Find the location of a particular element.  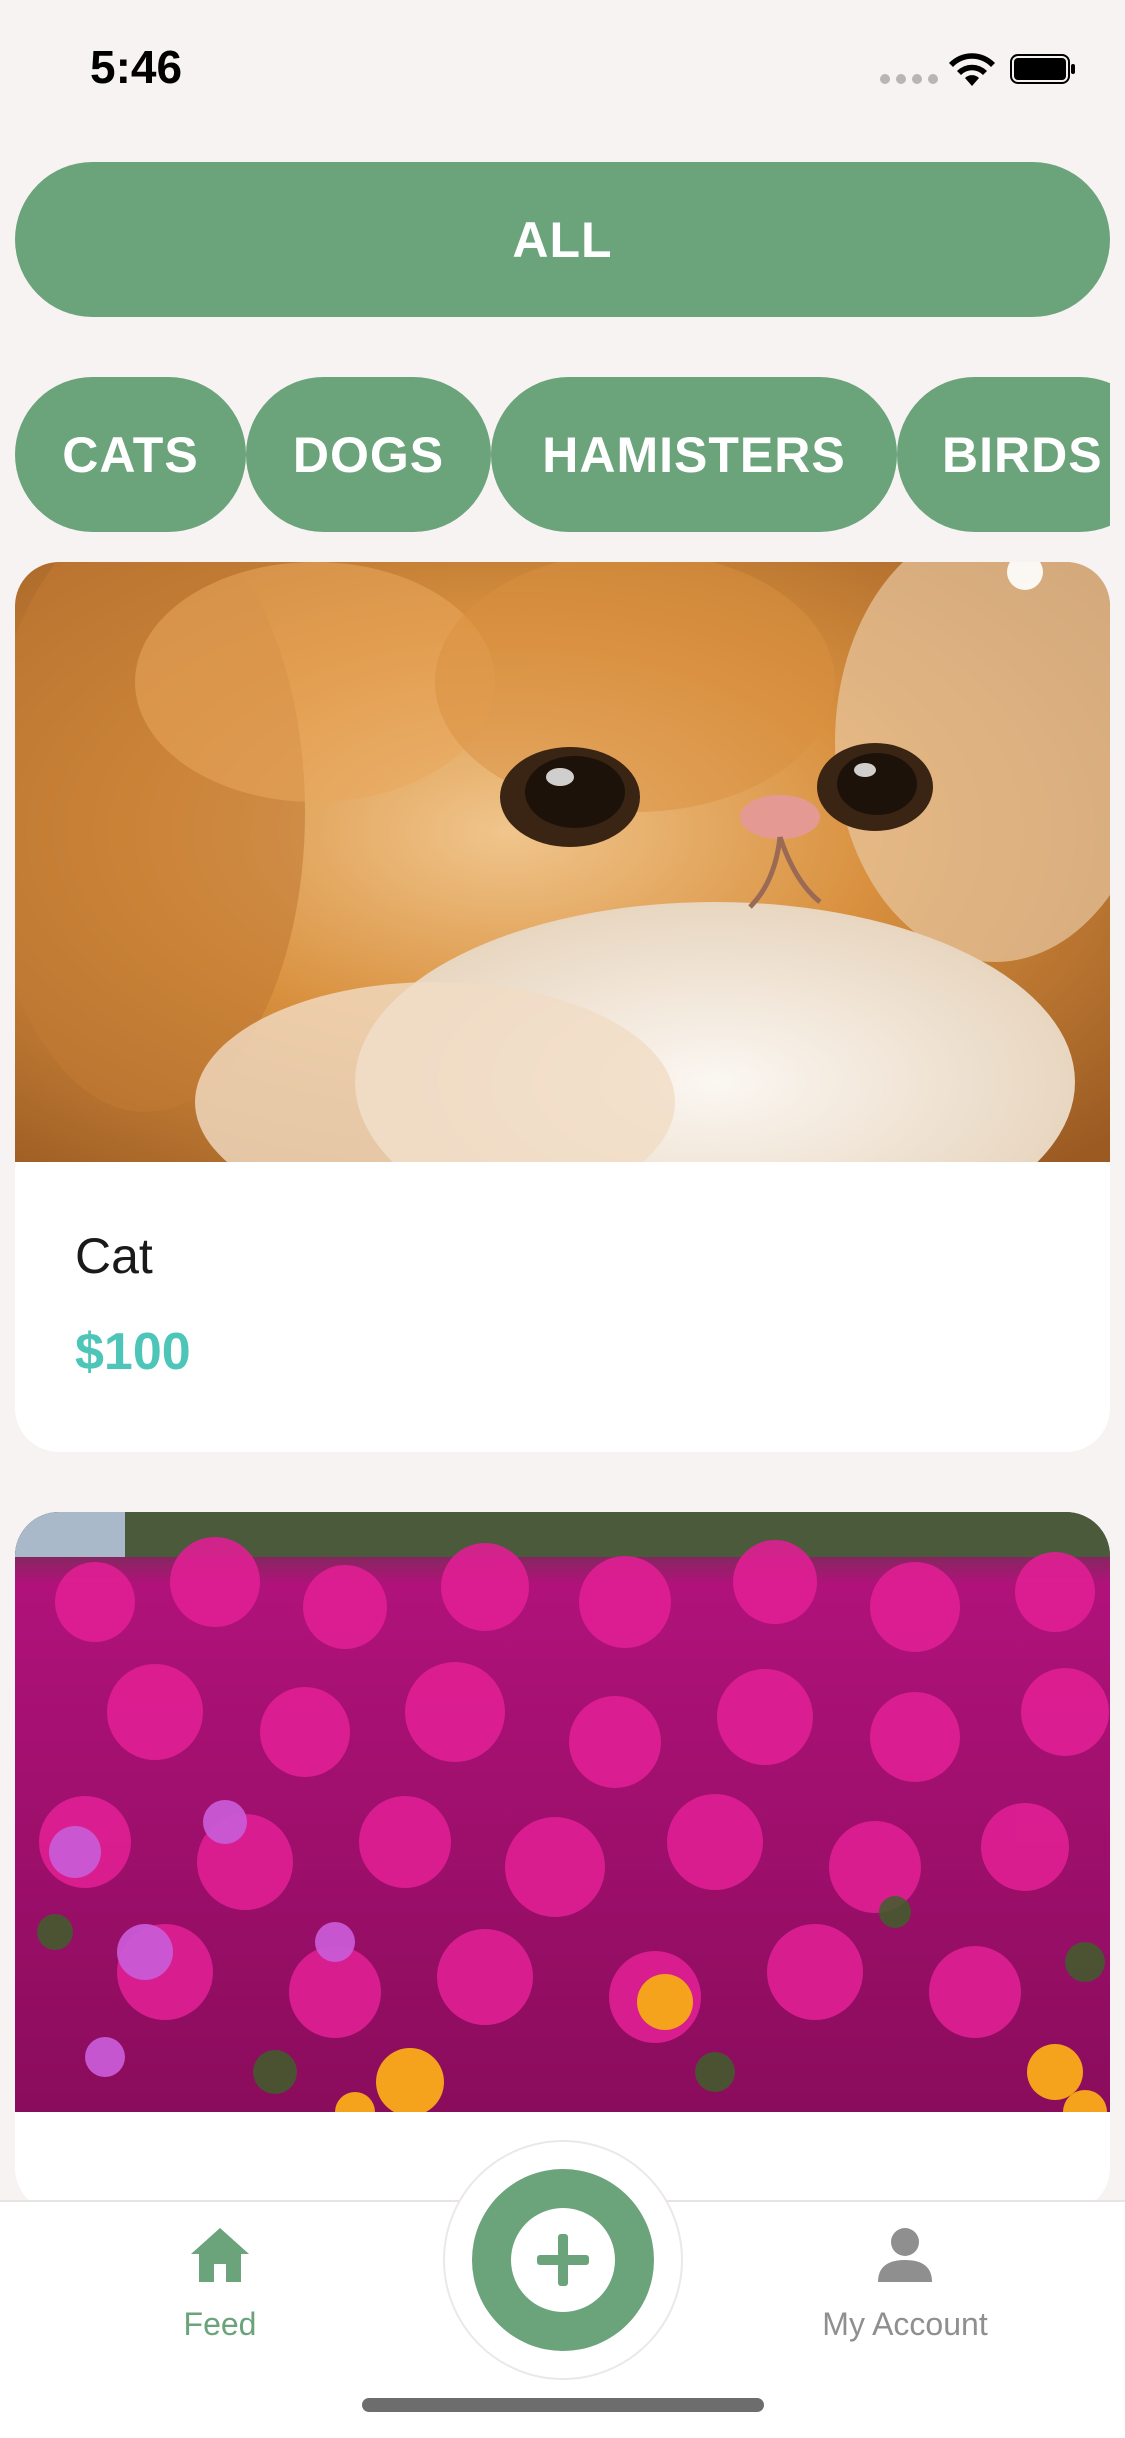

tab-account-label: My Account is located at coordinates (905, 2324).